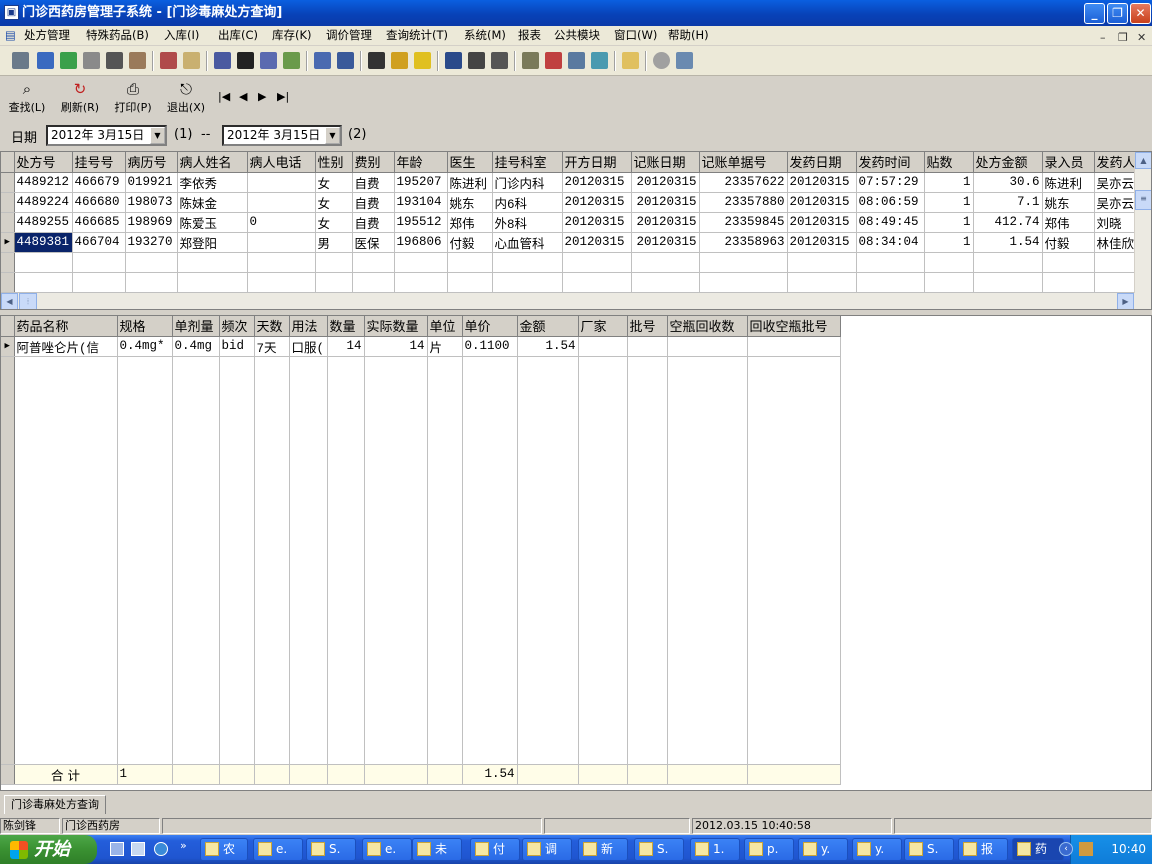  I want to click on table-cell: 吴亦云, so click(1116, 182).